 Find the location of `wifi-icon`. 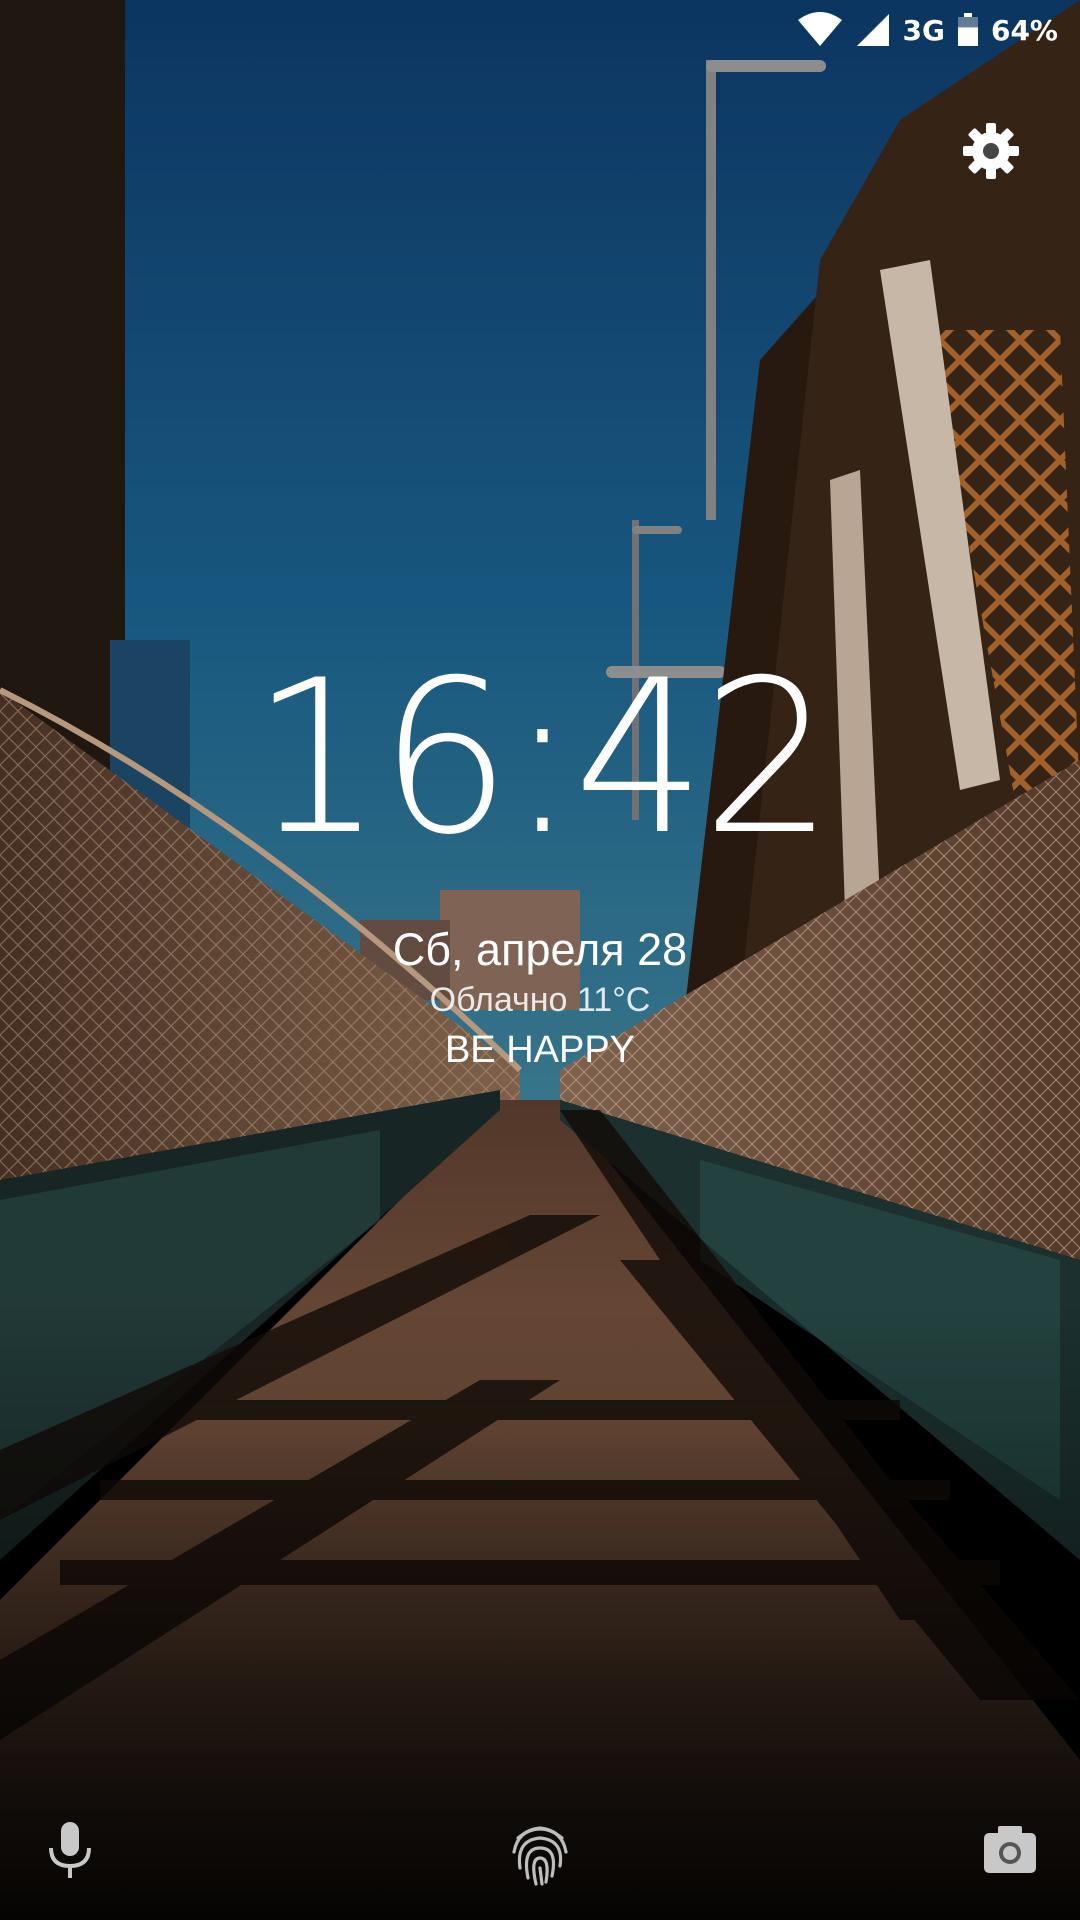

wifi-icon is located at coordinates (820, 30).